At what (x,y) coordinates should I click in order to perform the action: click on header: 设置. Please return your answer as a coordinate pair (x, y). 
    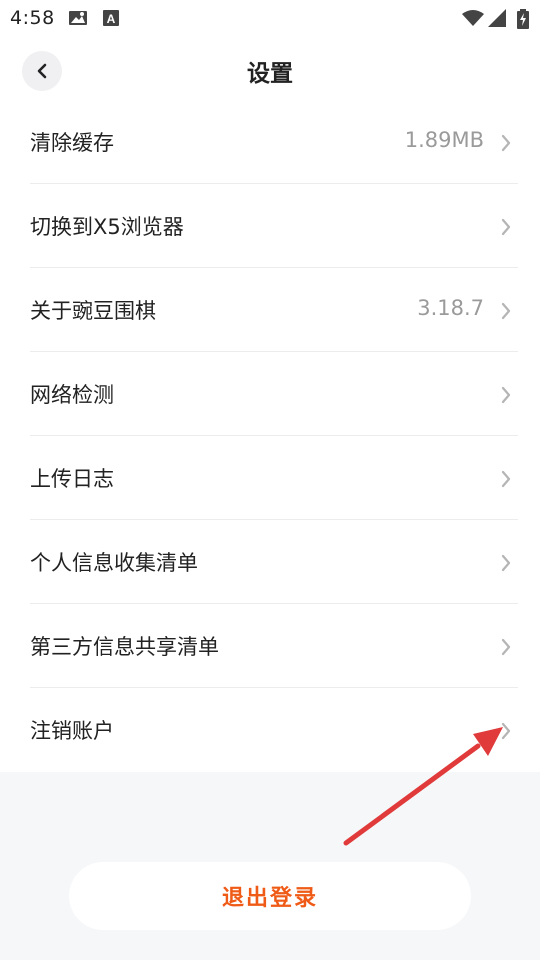
    Looking at the image, I should click on (270, 69).